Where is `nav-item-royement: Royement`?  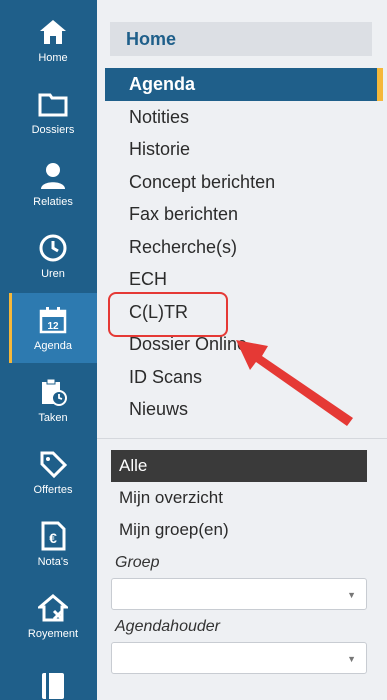 nav-item-royement: Royement is located at coordinates (53, 616).